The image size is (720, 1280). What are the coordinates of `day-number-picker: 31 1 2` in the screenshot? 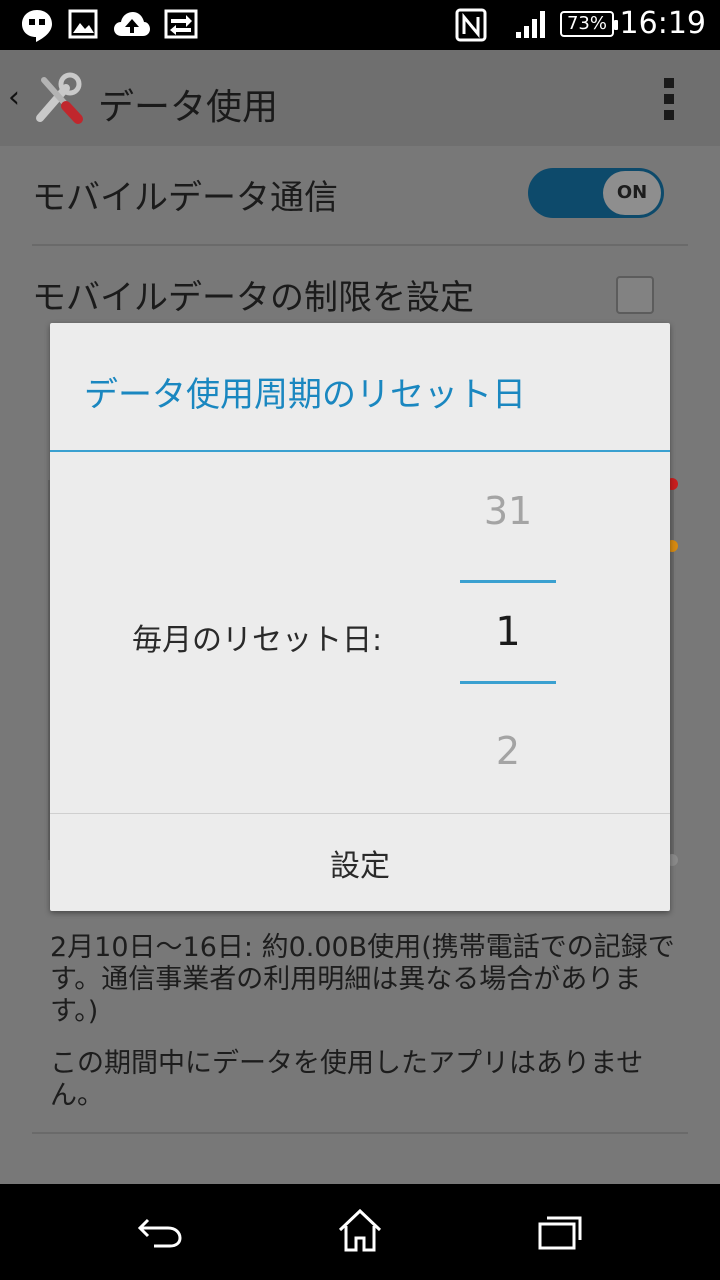 It's located at (508, 633).